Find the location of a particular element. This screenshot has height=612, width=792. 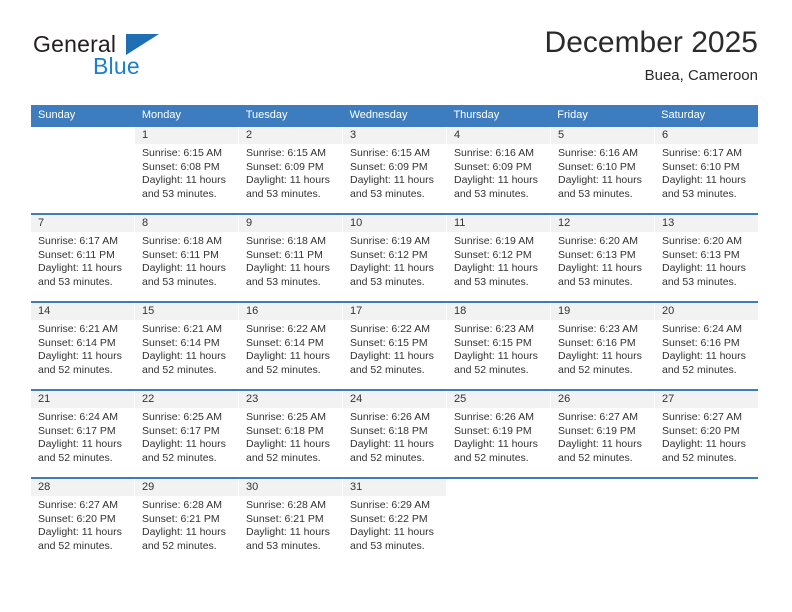

generalblue-logo: General Blue is located at coordinates (141, 56).